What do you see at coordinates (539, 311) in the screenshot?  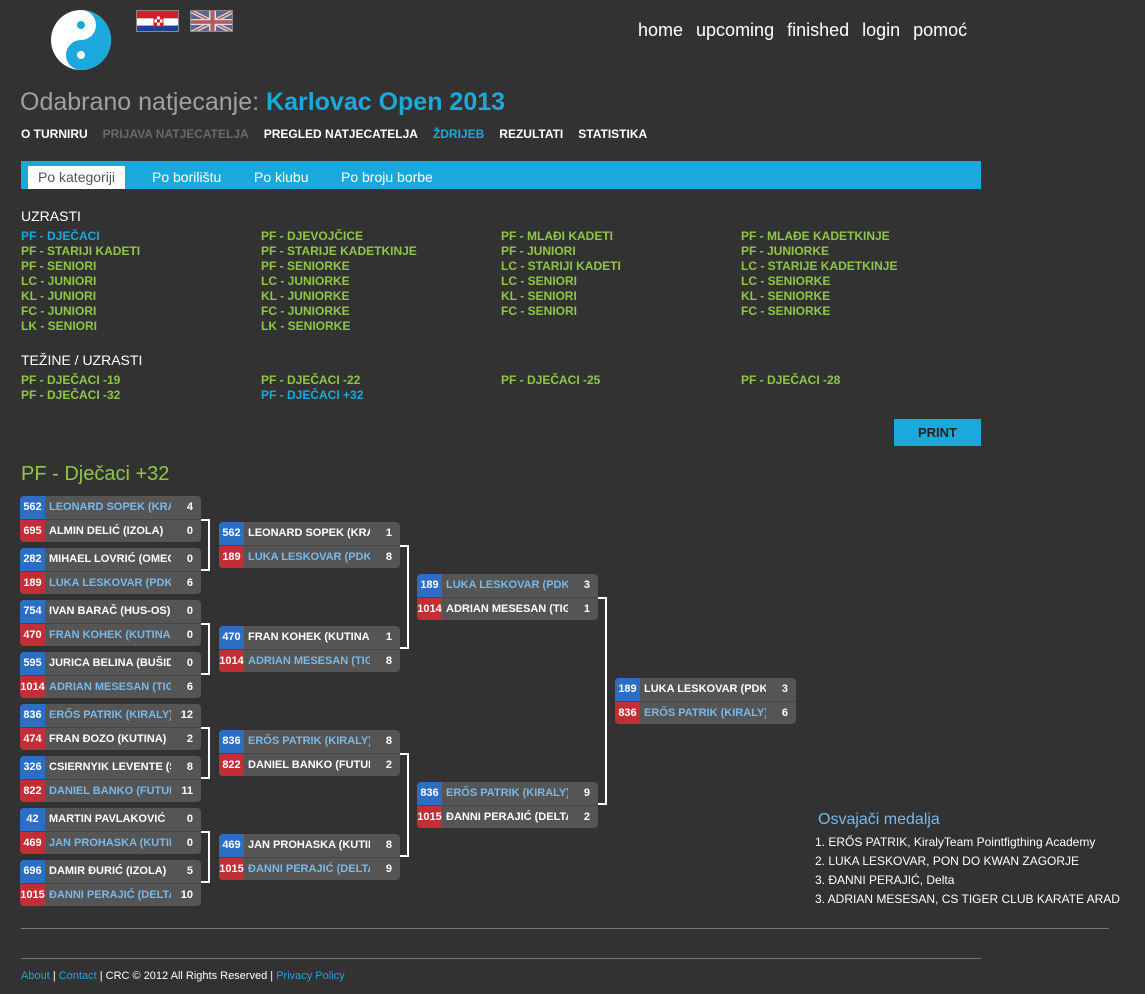 I see `uzrasti-link: FC - SENIORI` at bounding box center [539, 311].